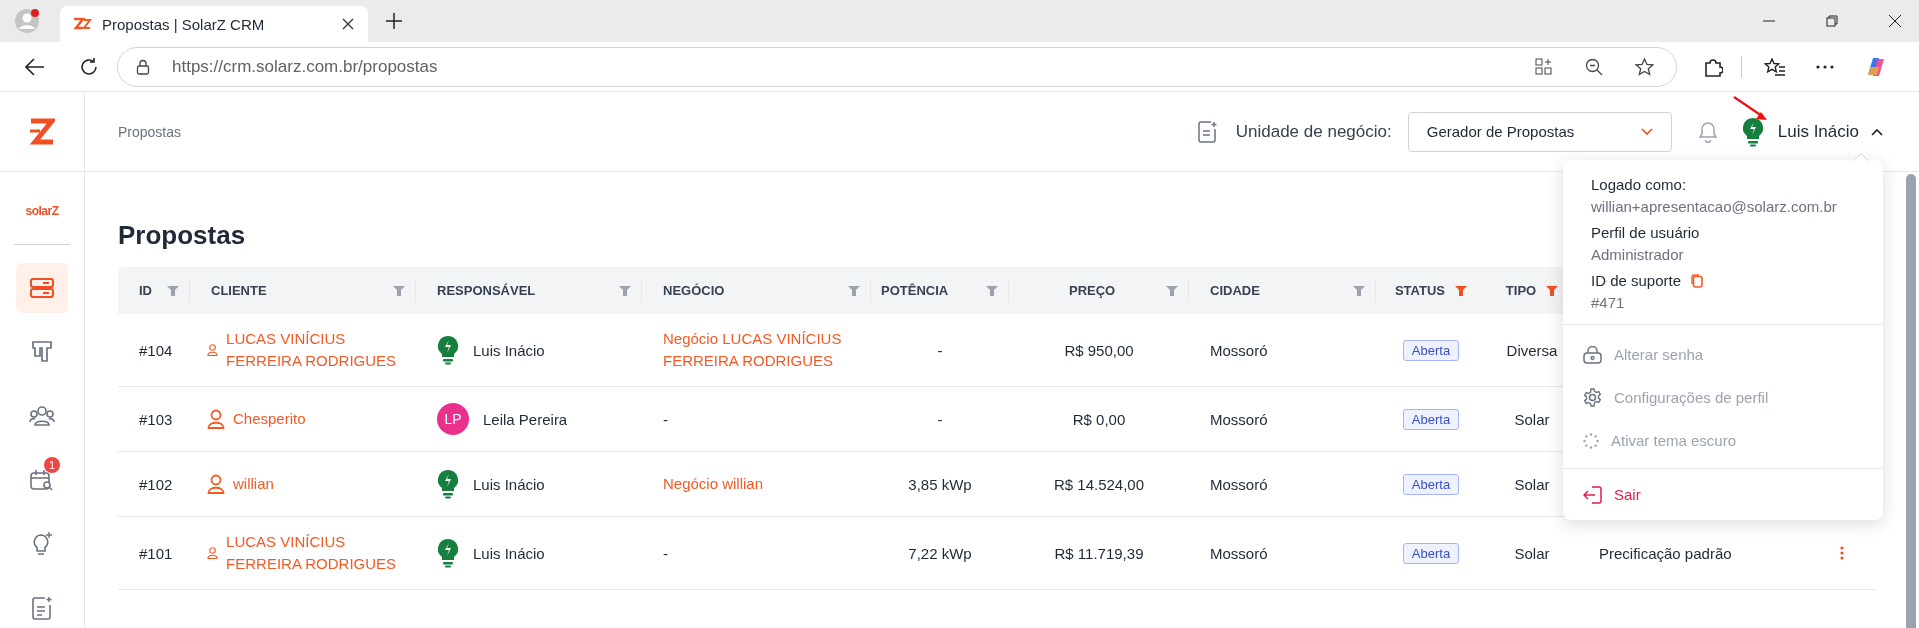 The width and height of the screenshot is (1919, 628). Describe the element at coordinates (1877, 131) in the screenshot. I see `chevron-icon` at that location.